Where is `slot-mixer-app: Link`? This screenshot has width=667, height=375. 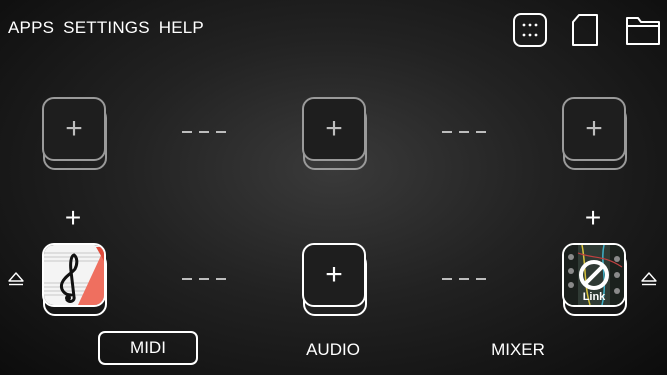 slot-mixer-app: Link is located at coordinates (594, 279).